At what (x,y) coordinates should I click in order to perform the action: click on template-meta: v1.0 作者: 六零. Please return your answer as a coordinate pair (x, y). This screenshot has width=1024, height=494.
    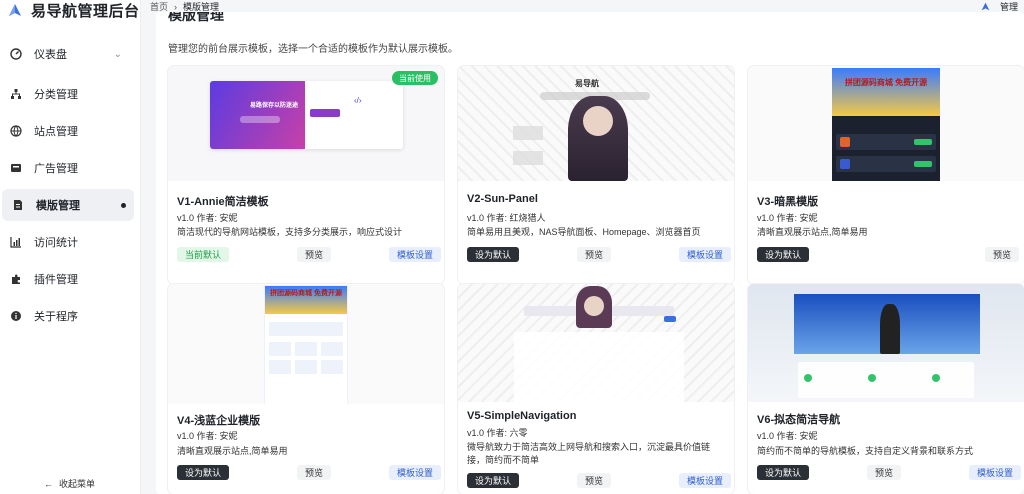
    Looking at the image, I should click on (497, 433).